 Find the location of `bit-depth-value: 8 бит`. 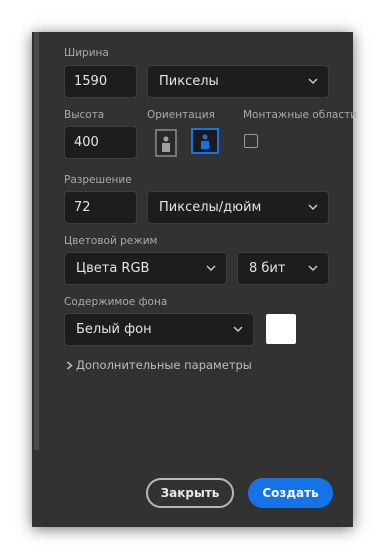

bit-depth-value: 8 бит is located at coordinates (267, 268).